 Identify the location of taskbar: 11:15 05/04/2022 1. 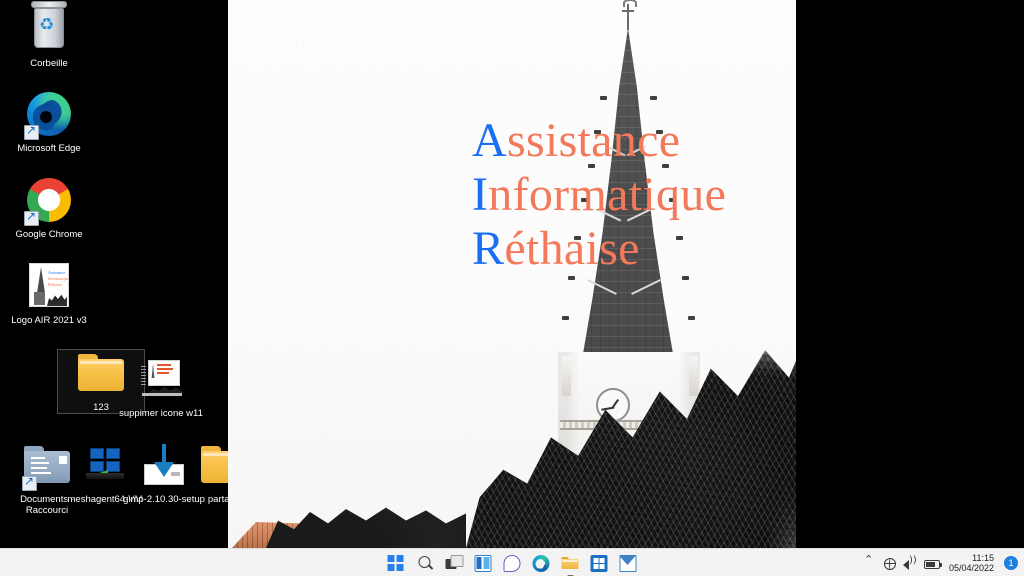
(512, 562).